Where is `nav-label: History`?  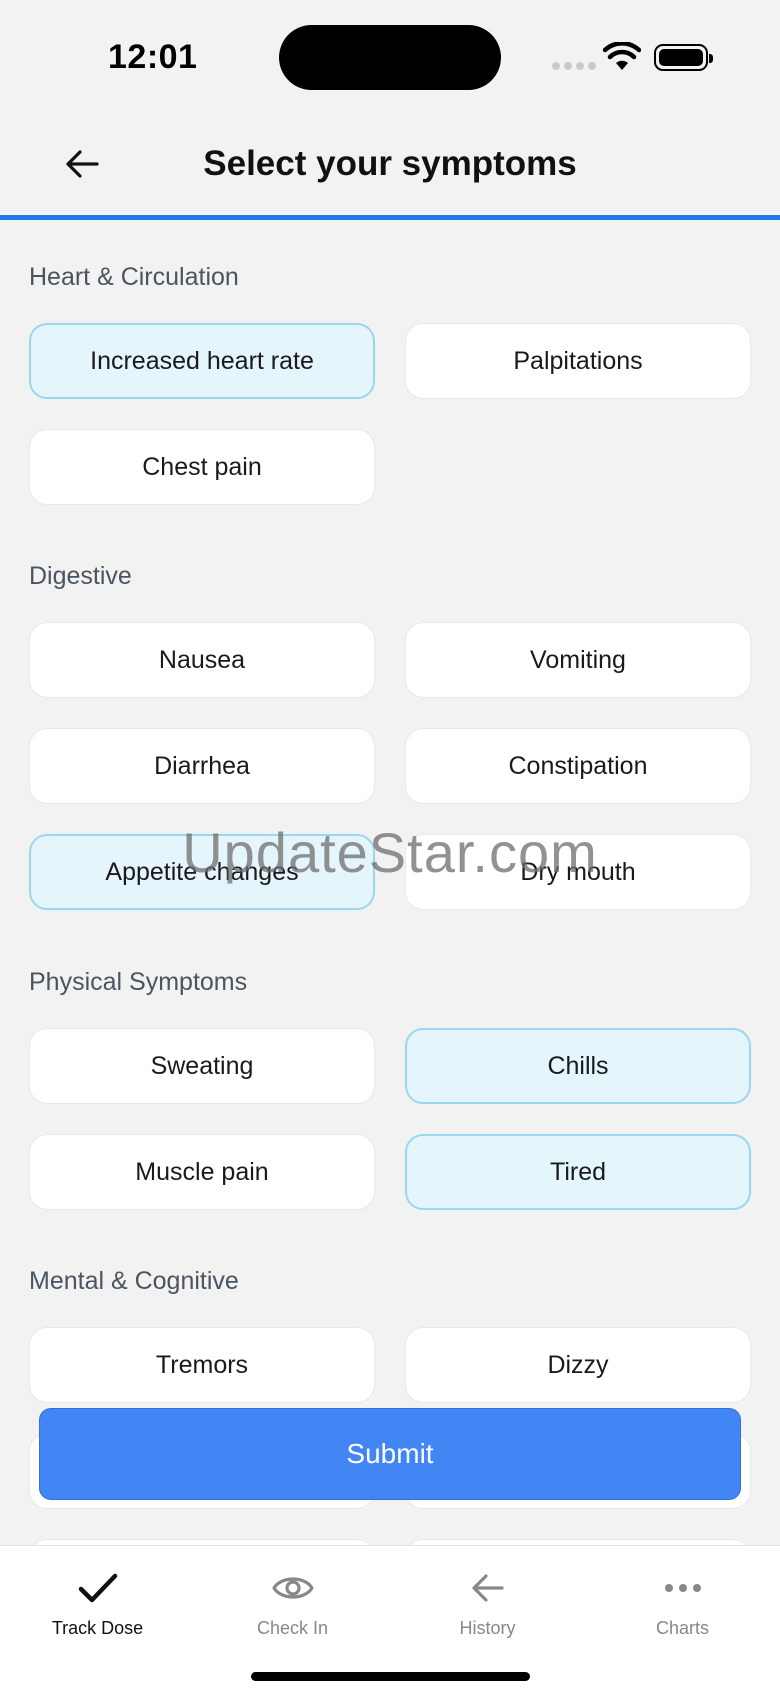 nav-label: History is located at coordinates (487, 1628).